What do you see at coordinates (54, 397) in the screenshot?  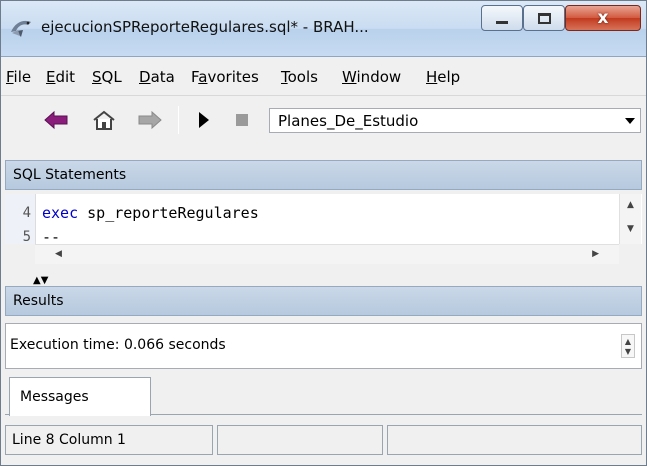 I see `tab-messages-label: Messages` at bounding box center [54, 397].